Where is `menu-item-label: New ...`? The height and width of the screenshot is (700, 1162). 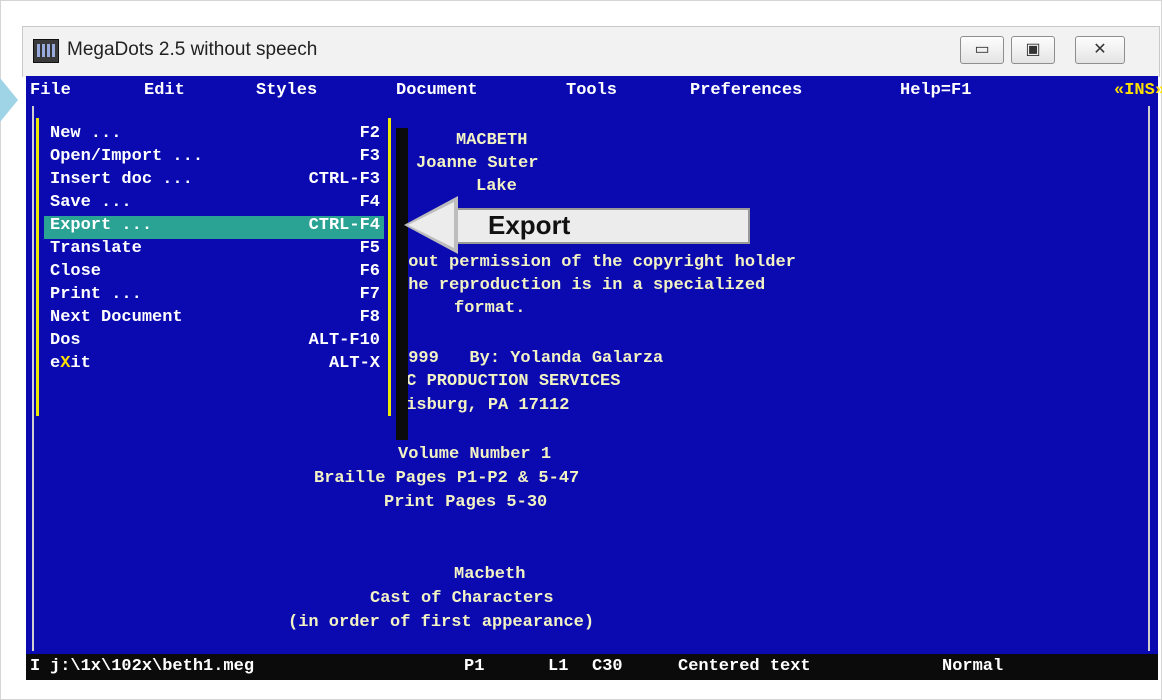
menu-item-label: New ... is located at coordinates (86, 133).